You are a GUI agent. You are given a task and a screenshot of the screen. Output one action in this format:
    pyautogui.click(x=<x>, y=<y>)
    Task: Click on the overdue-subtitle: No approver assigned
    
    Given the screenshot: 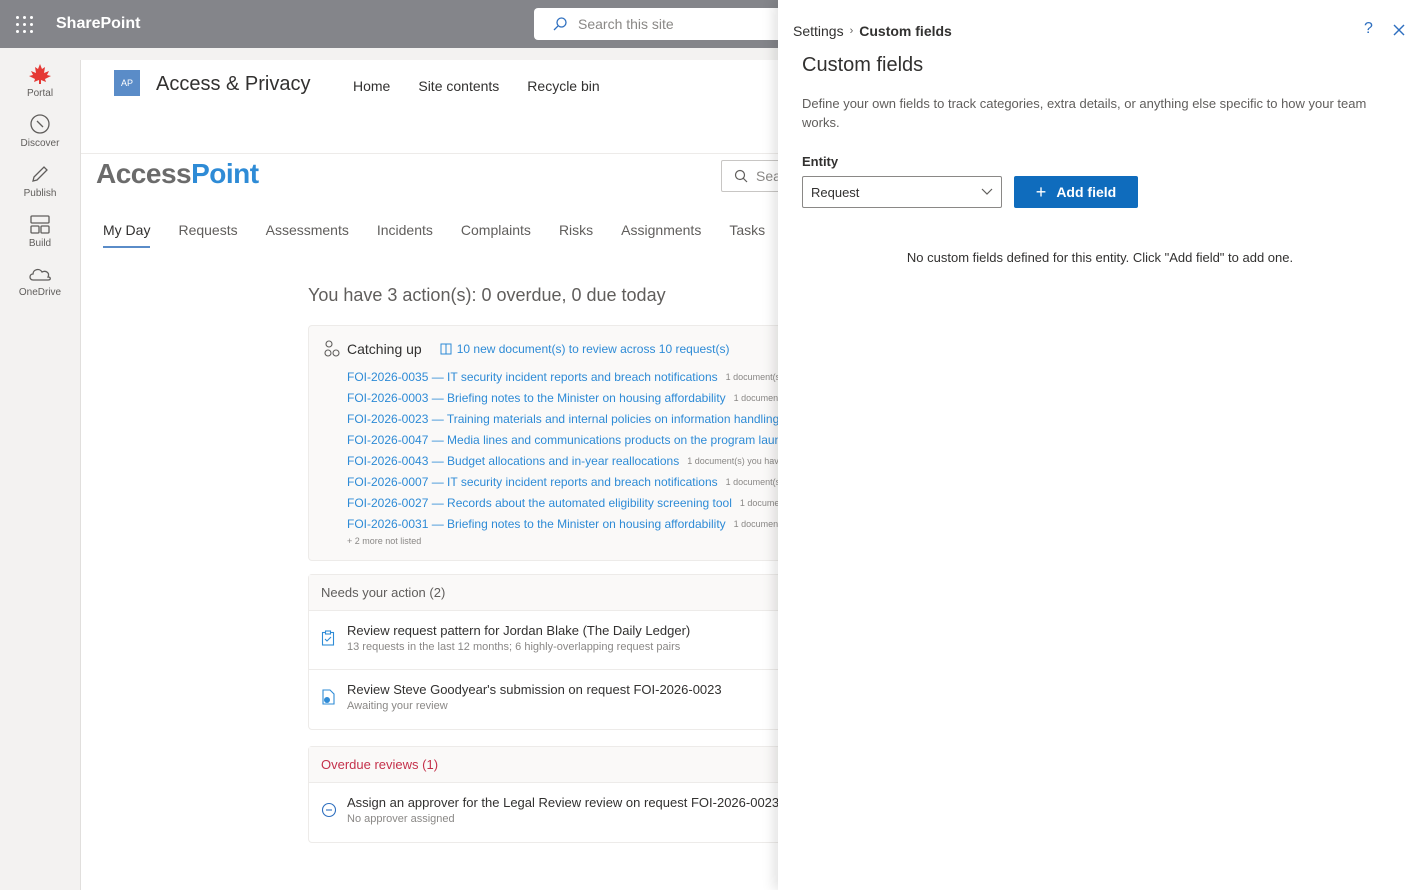 What is the action you would take?
    pyautogui.click(x=401, y=819)
    